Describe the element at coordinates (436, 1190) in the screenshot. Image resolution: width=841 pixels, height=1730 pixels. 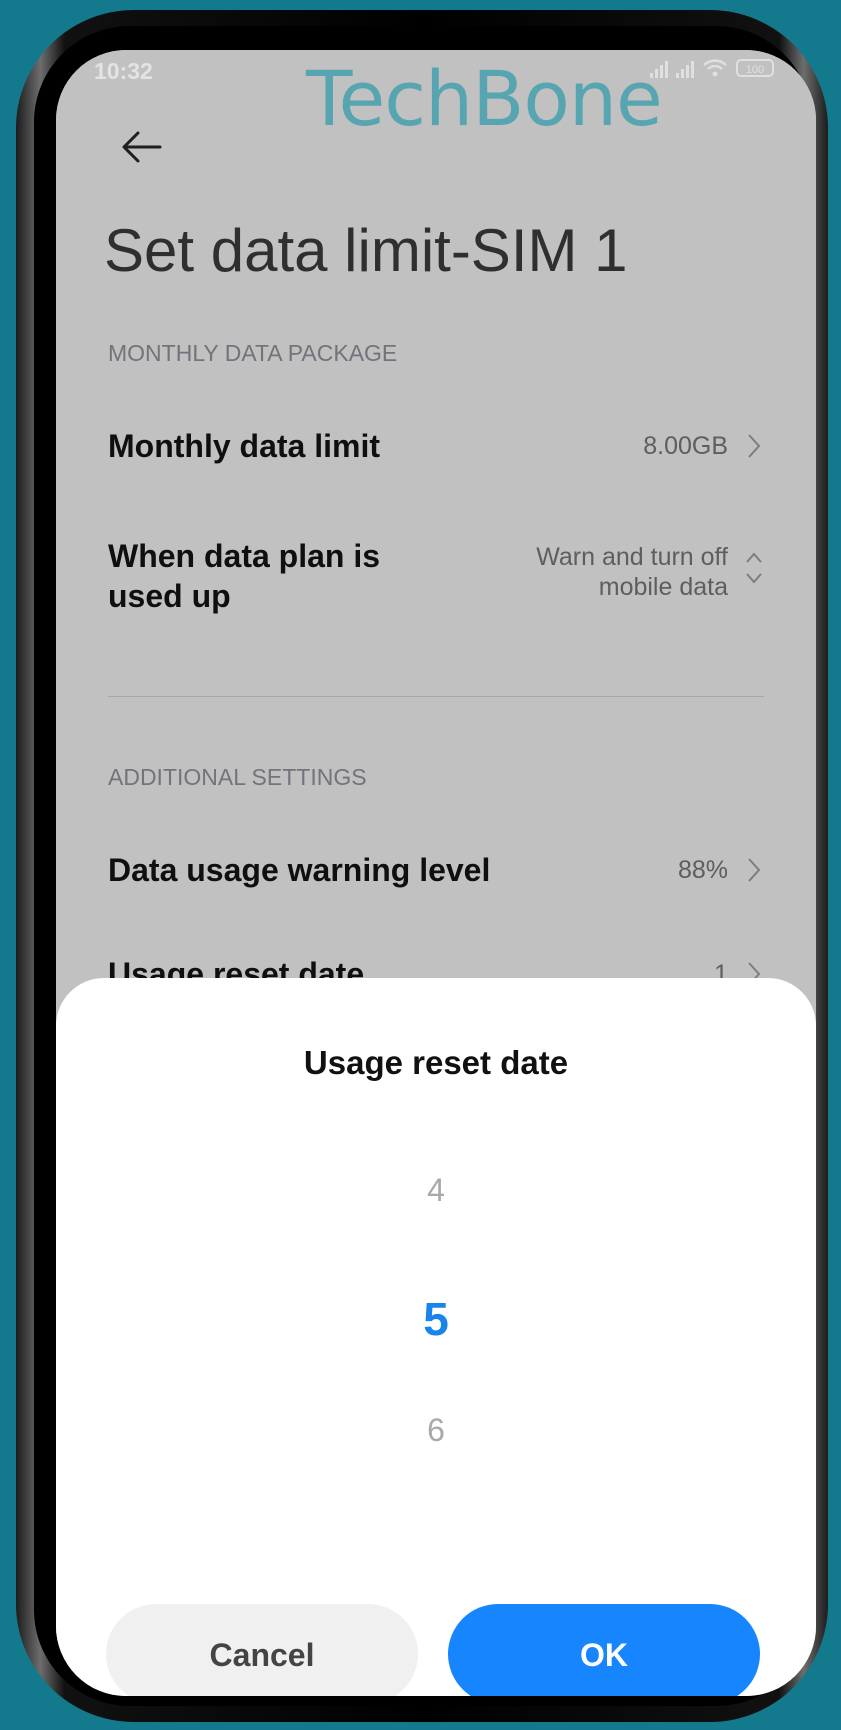
I see `picker-option-previous: 4` at that location.